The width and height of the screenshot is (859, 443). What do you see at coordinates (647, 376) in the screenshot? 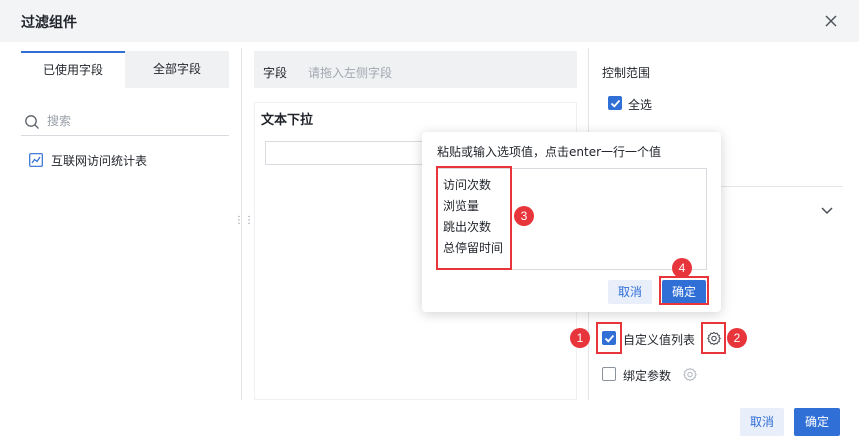
I see `bind-param-label: 绑定参数` at bounding box center [647, 376].